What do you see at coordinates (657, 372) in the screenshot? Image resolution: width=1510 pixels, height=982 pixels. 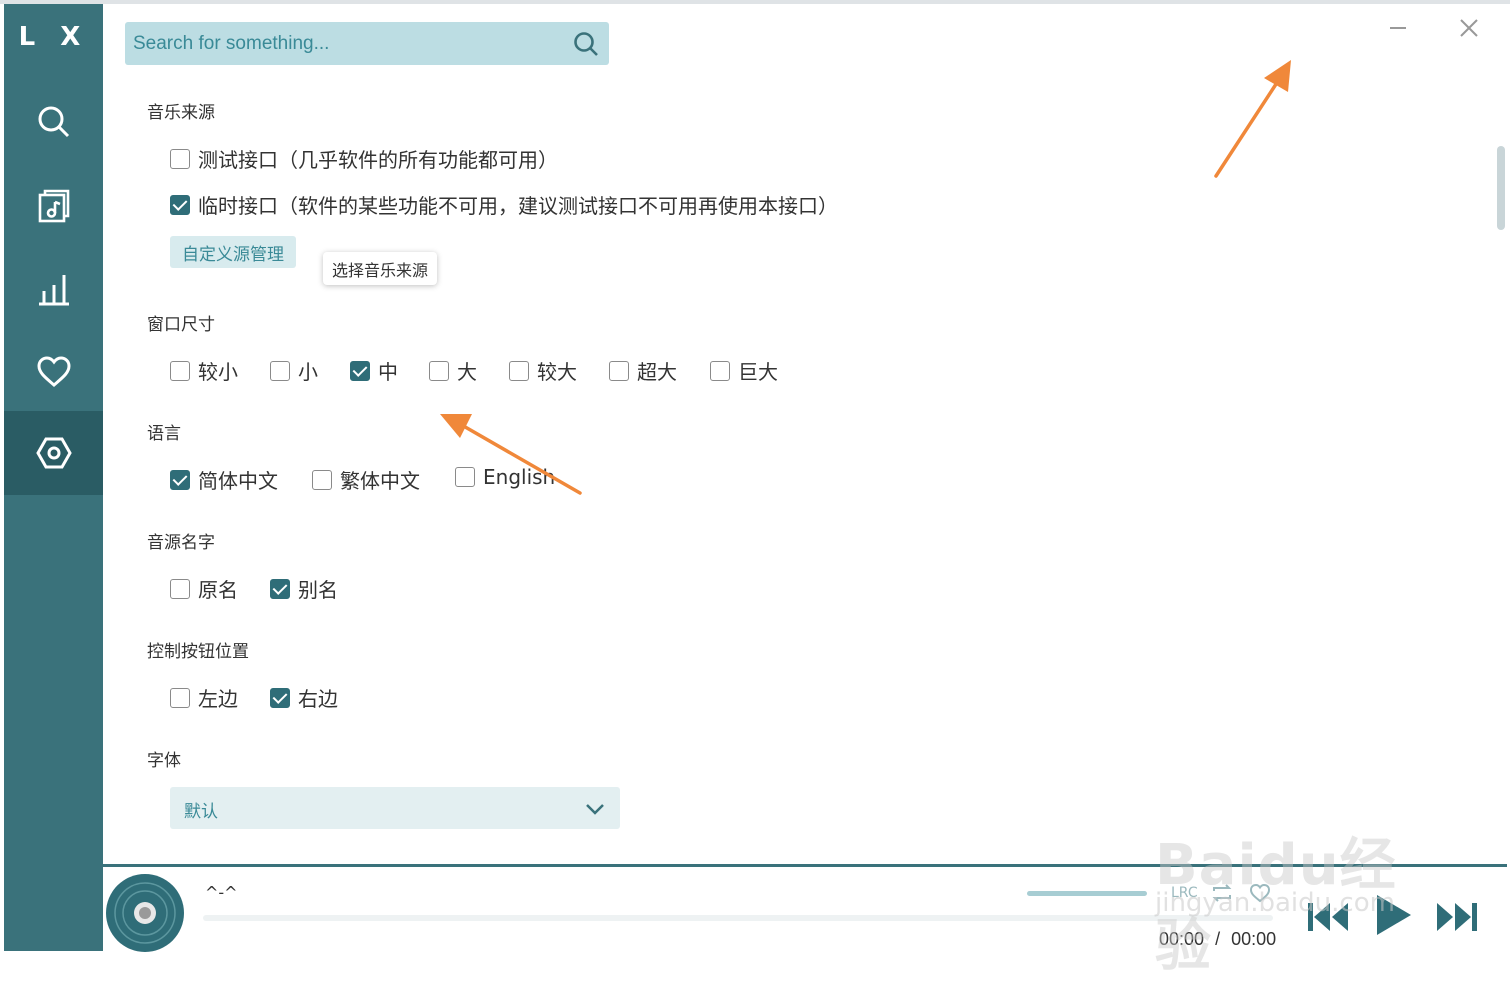 I see `option-label: 超大` at bounding box center [657, 372].